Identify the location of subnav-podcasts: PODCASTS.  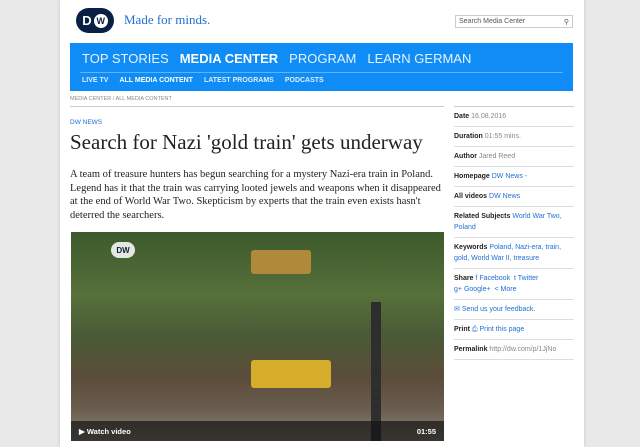
(304, 80).